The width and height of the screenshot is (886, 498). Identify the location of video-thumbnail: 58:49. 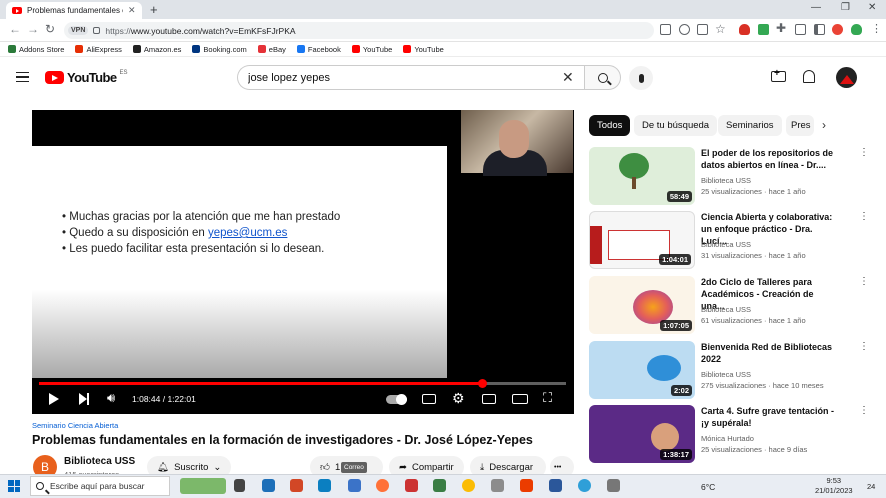
(642, 176).